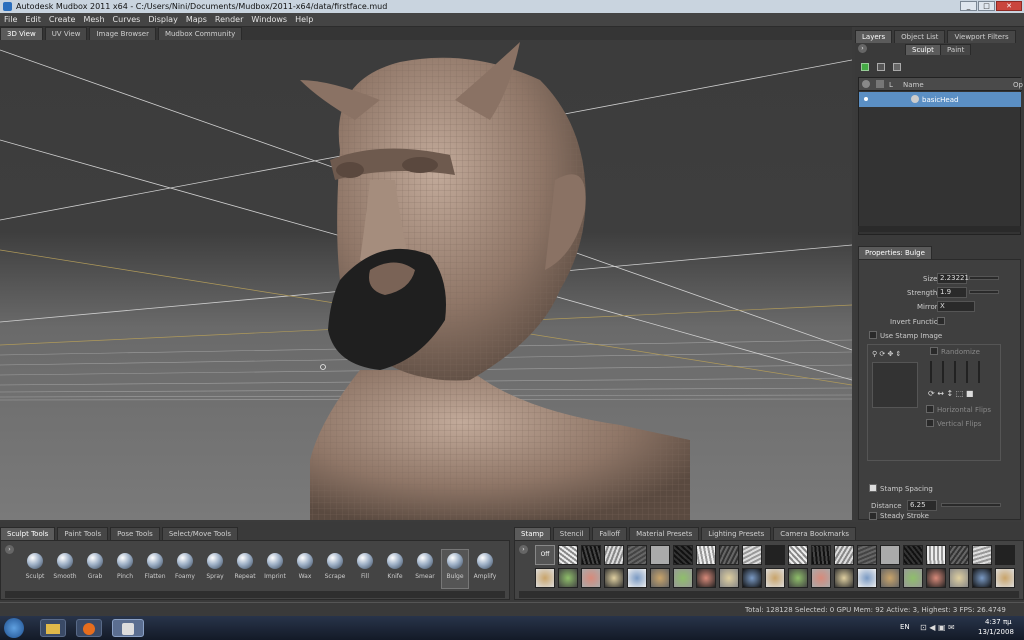  I want to click on tool-spray: Spray, so click(215, 566).